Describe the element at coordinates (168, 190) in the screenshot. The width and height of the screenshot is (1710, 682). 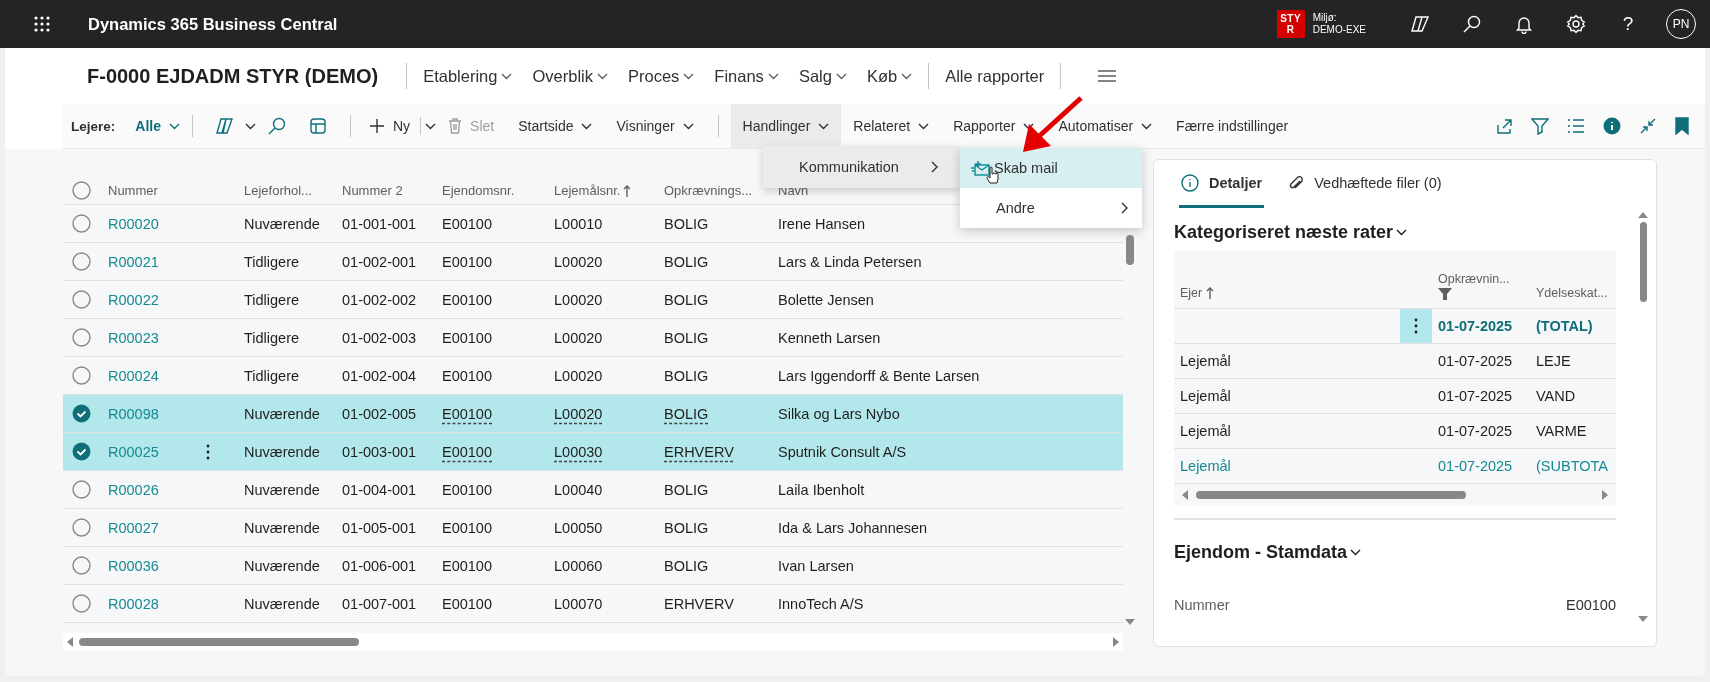
I see `column-header: Nummer` at that location.